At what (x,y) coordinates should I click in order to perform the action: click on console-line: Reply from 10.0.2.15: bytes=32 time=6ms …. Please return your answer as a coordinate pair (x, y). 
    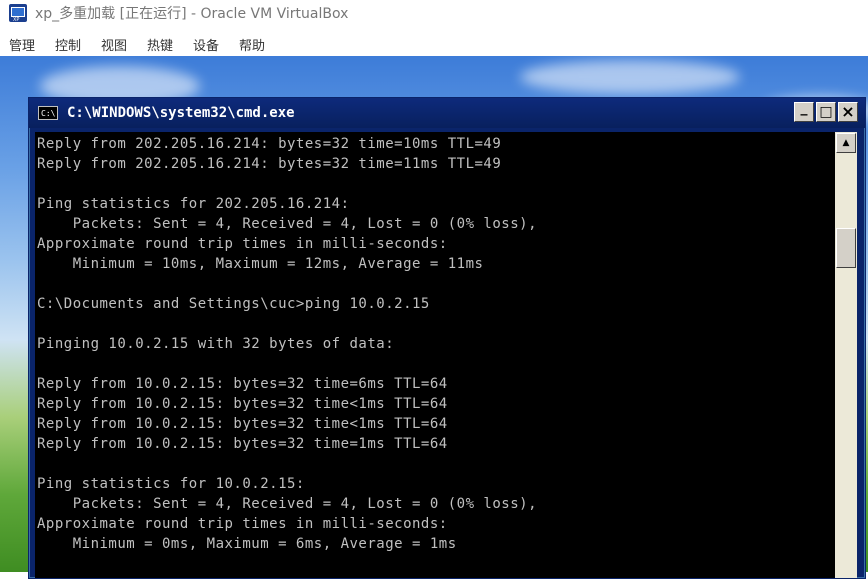
    Looking at the image, I should click on (242, 384).